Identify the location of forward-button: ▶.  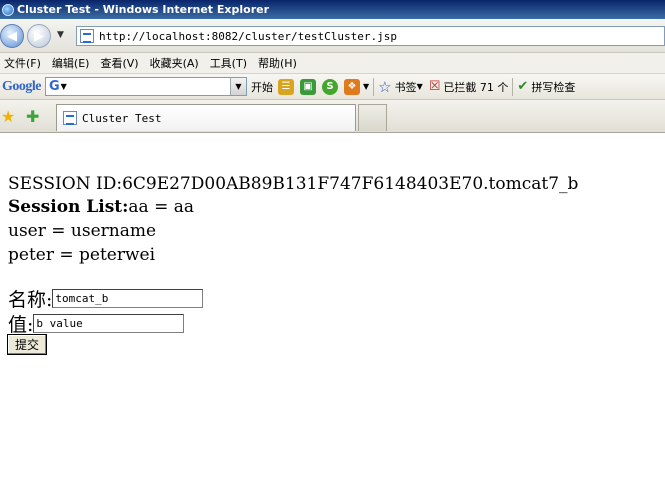
(39, 36).